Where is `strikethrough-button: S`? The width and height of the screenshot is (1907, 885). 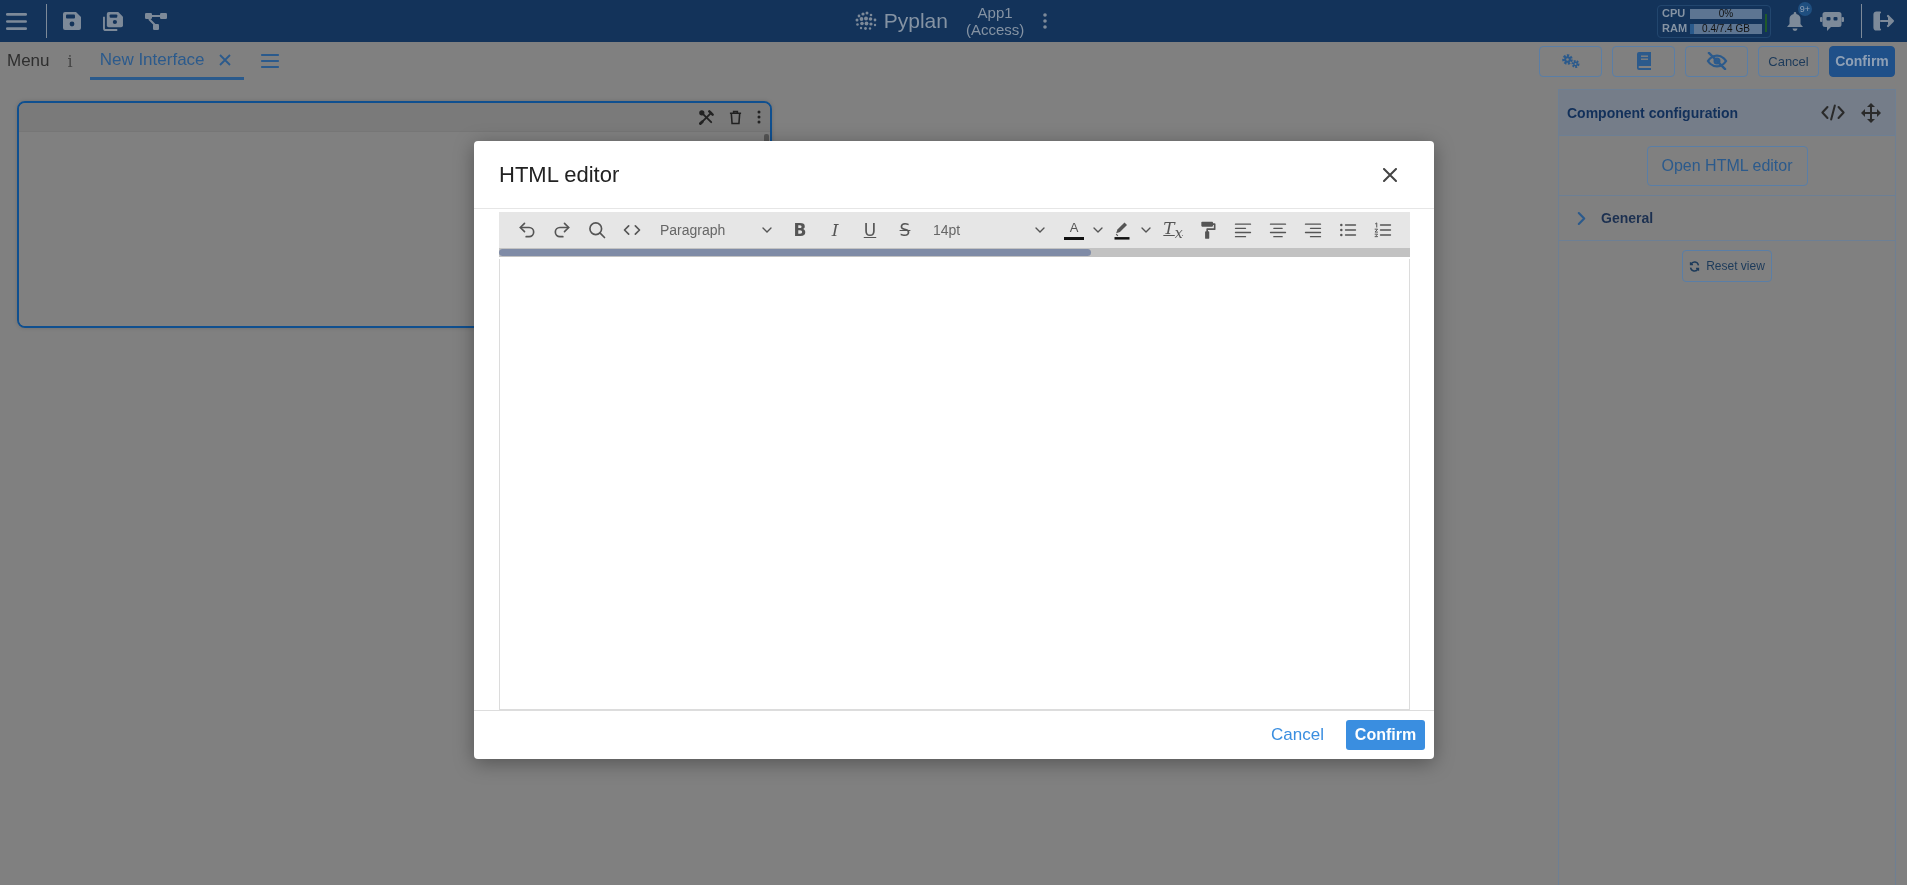 strikethrough-button: S is located at coordinates (905, 230).